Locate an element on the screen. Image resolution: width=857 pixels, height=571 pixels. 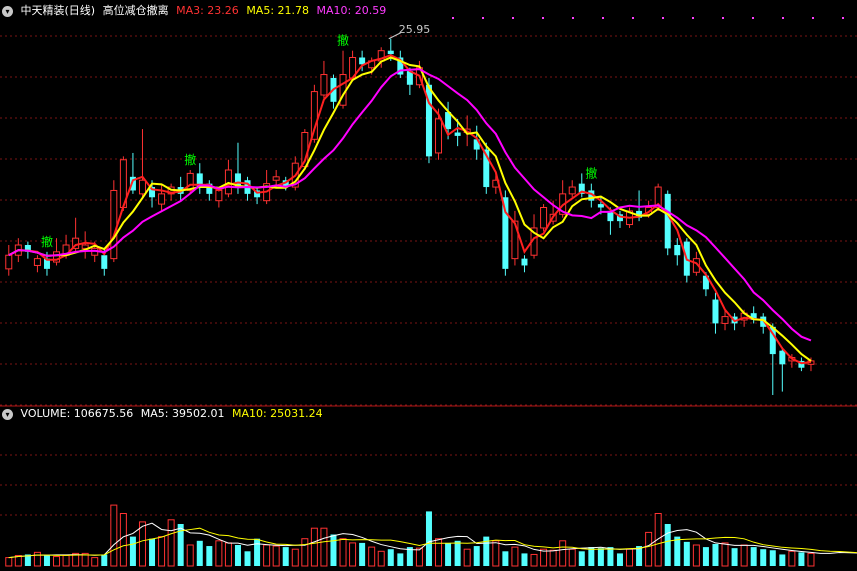
high-marker-label: 25.95 is located at coordinates (415, 29).